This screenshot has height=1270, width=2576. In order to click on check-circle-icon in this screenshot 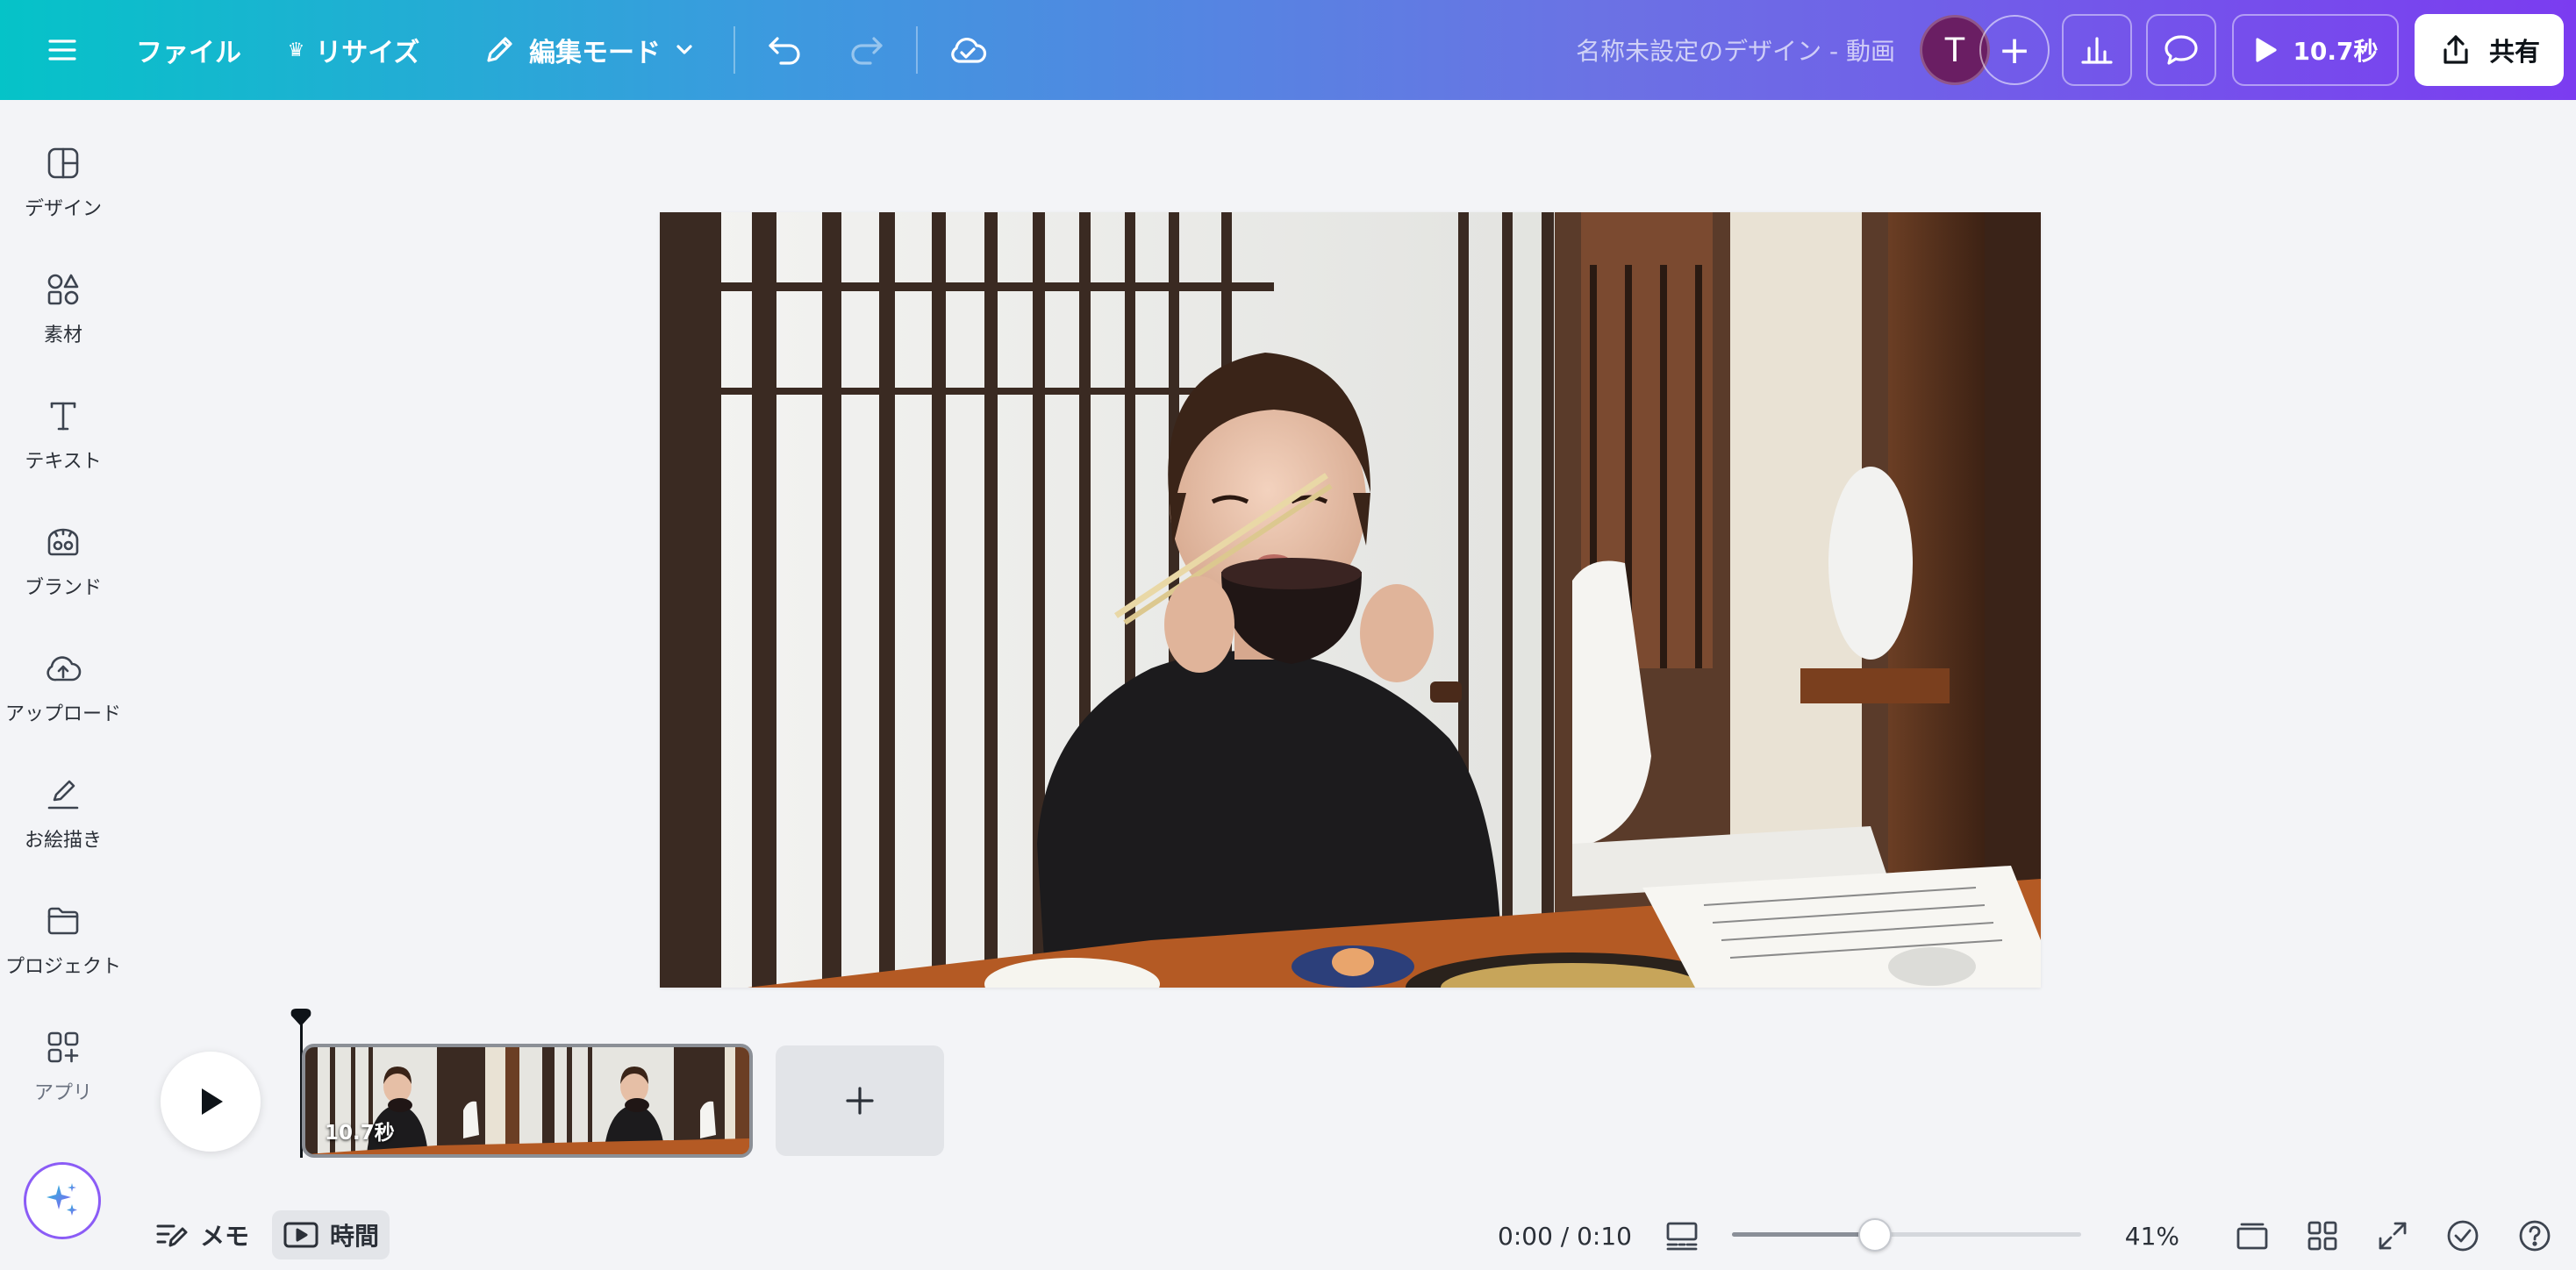, I will do `click(2463, 1236)`.